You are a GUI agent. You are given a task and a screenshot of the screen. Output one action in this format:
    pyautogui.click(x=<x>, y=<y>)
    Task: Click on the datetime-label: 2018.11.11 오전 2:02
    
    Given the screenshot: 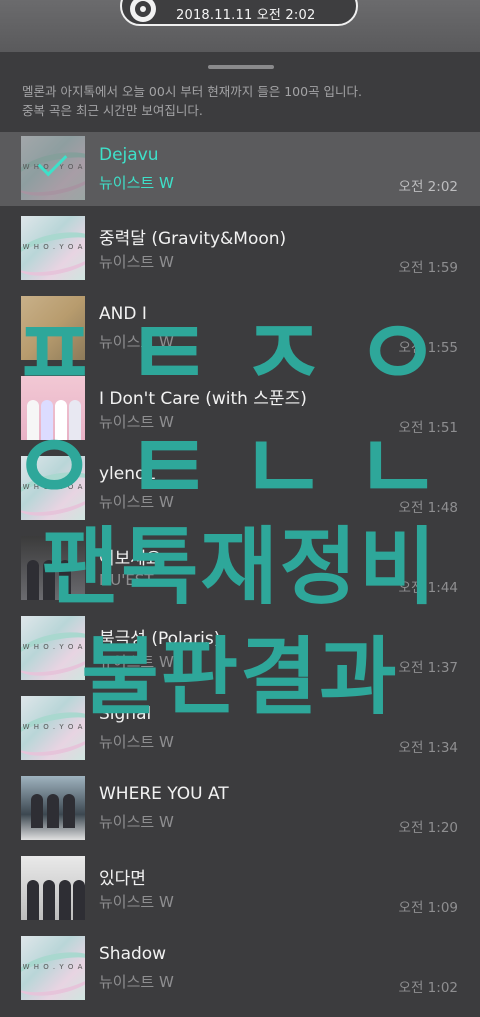 What is the action you would take?
    pyautogui.click(x=246, y=15)
    